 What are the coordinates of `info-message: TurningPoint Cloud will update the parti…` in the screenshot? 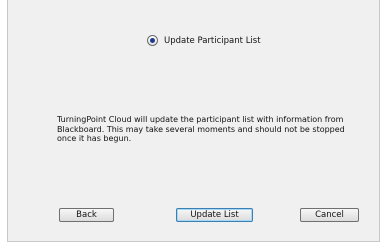 It's located at (201, 129).